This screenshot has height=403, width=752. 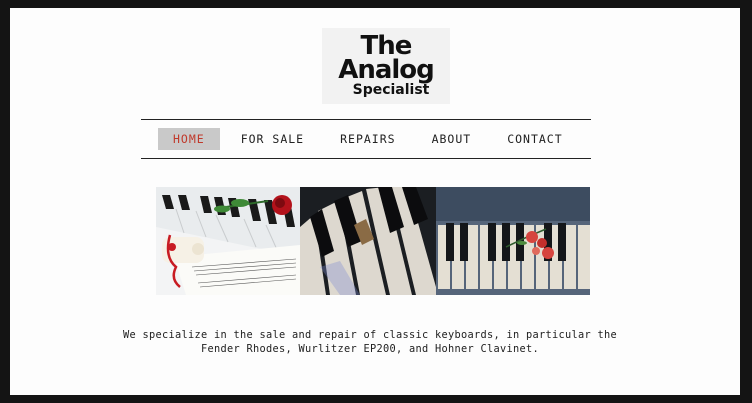 What do you see at coordinates (189, 139) in the screenshot?
I see `nav-home: HOME` at bounding box center [189, 139].